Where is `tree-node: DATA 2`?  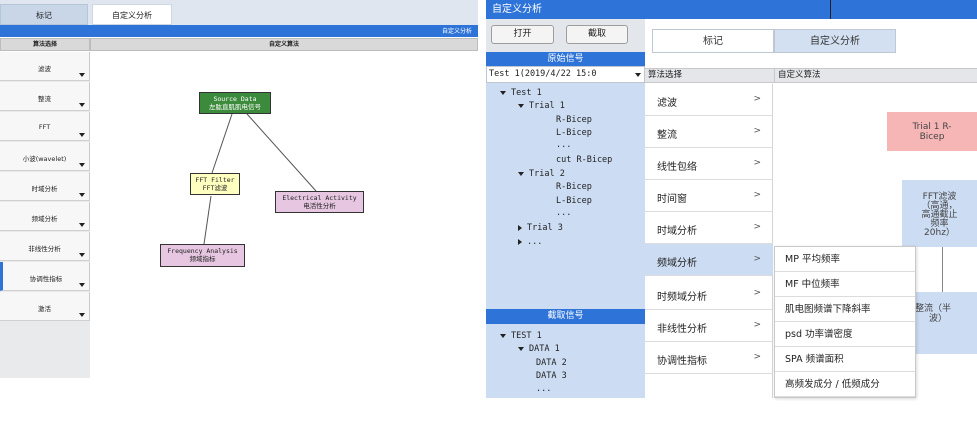
tree-node: DATA 2 is located at coordinates (551, 363).